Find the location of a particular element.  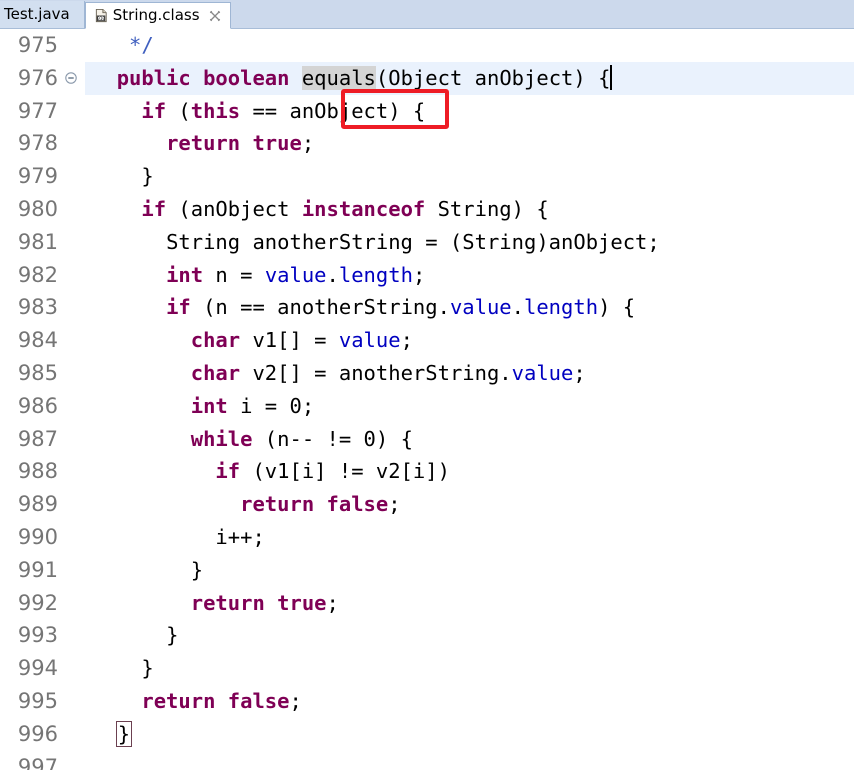

code-text: if (n == anotherString.value.length) { is located at coordinates (469, 307).